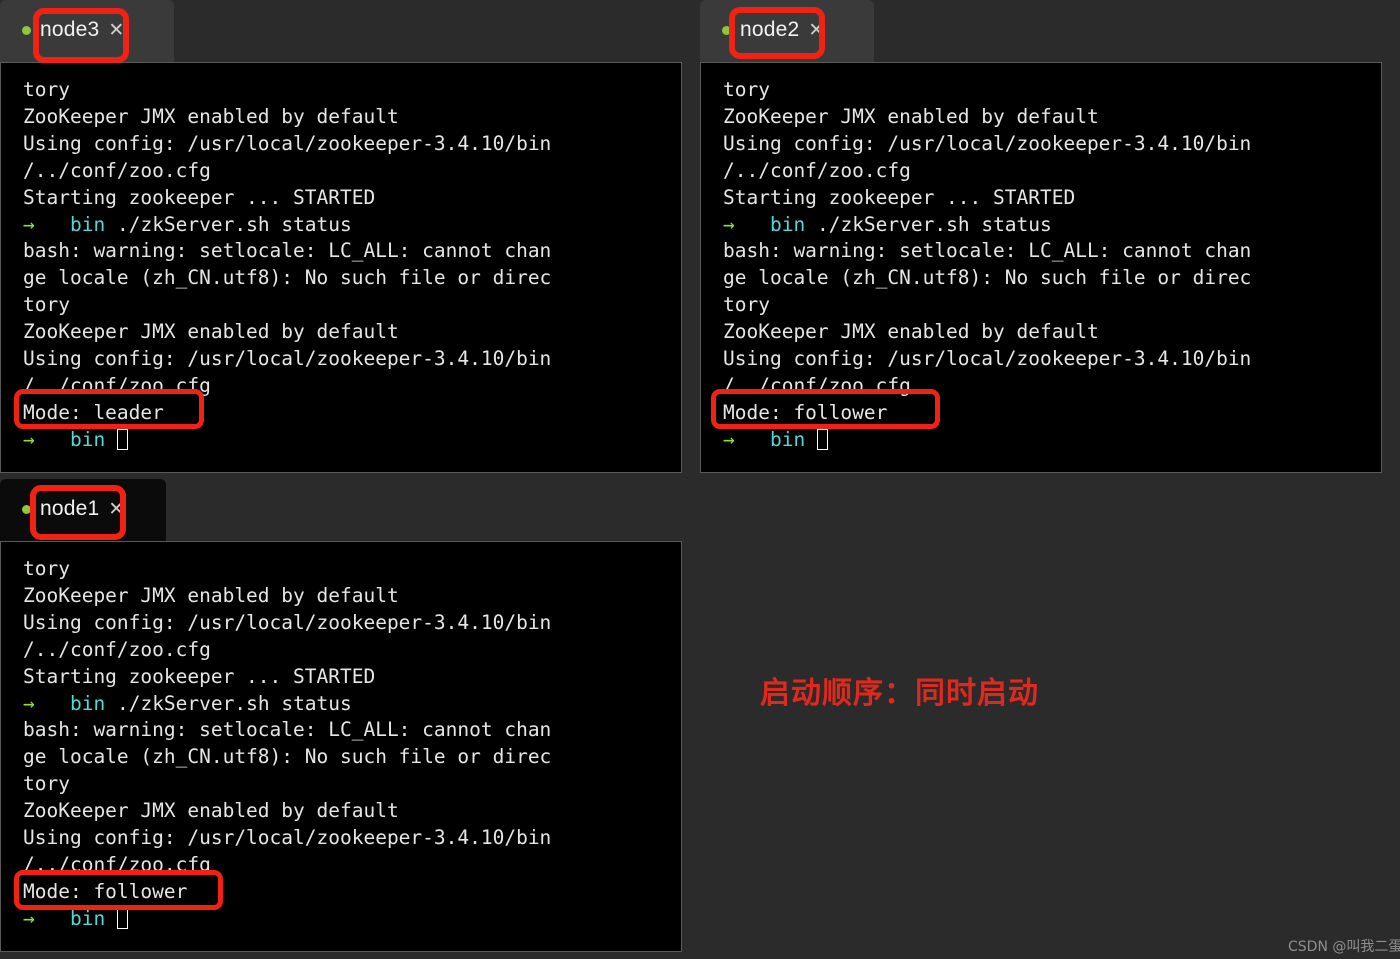  What do you see at coordinates (770, 29) in the screenshot?
I see `tab-label: node2` at bounding box center [770, 29].